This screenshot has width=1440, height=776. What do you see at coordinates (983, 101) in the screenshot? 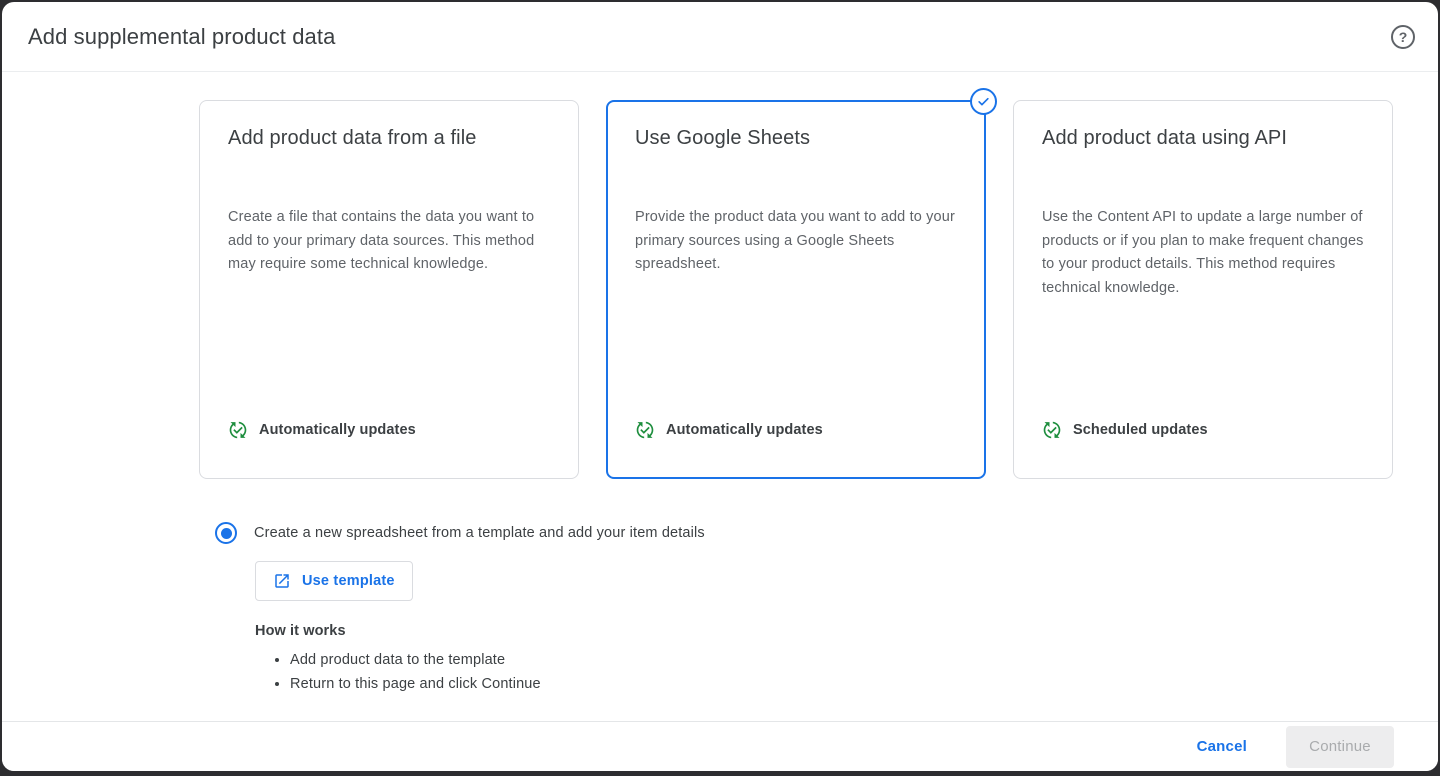
I see `selected-check-icon` at bounding box center [983, 101].